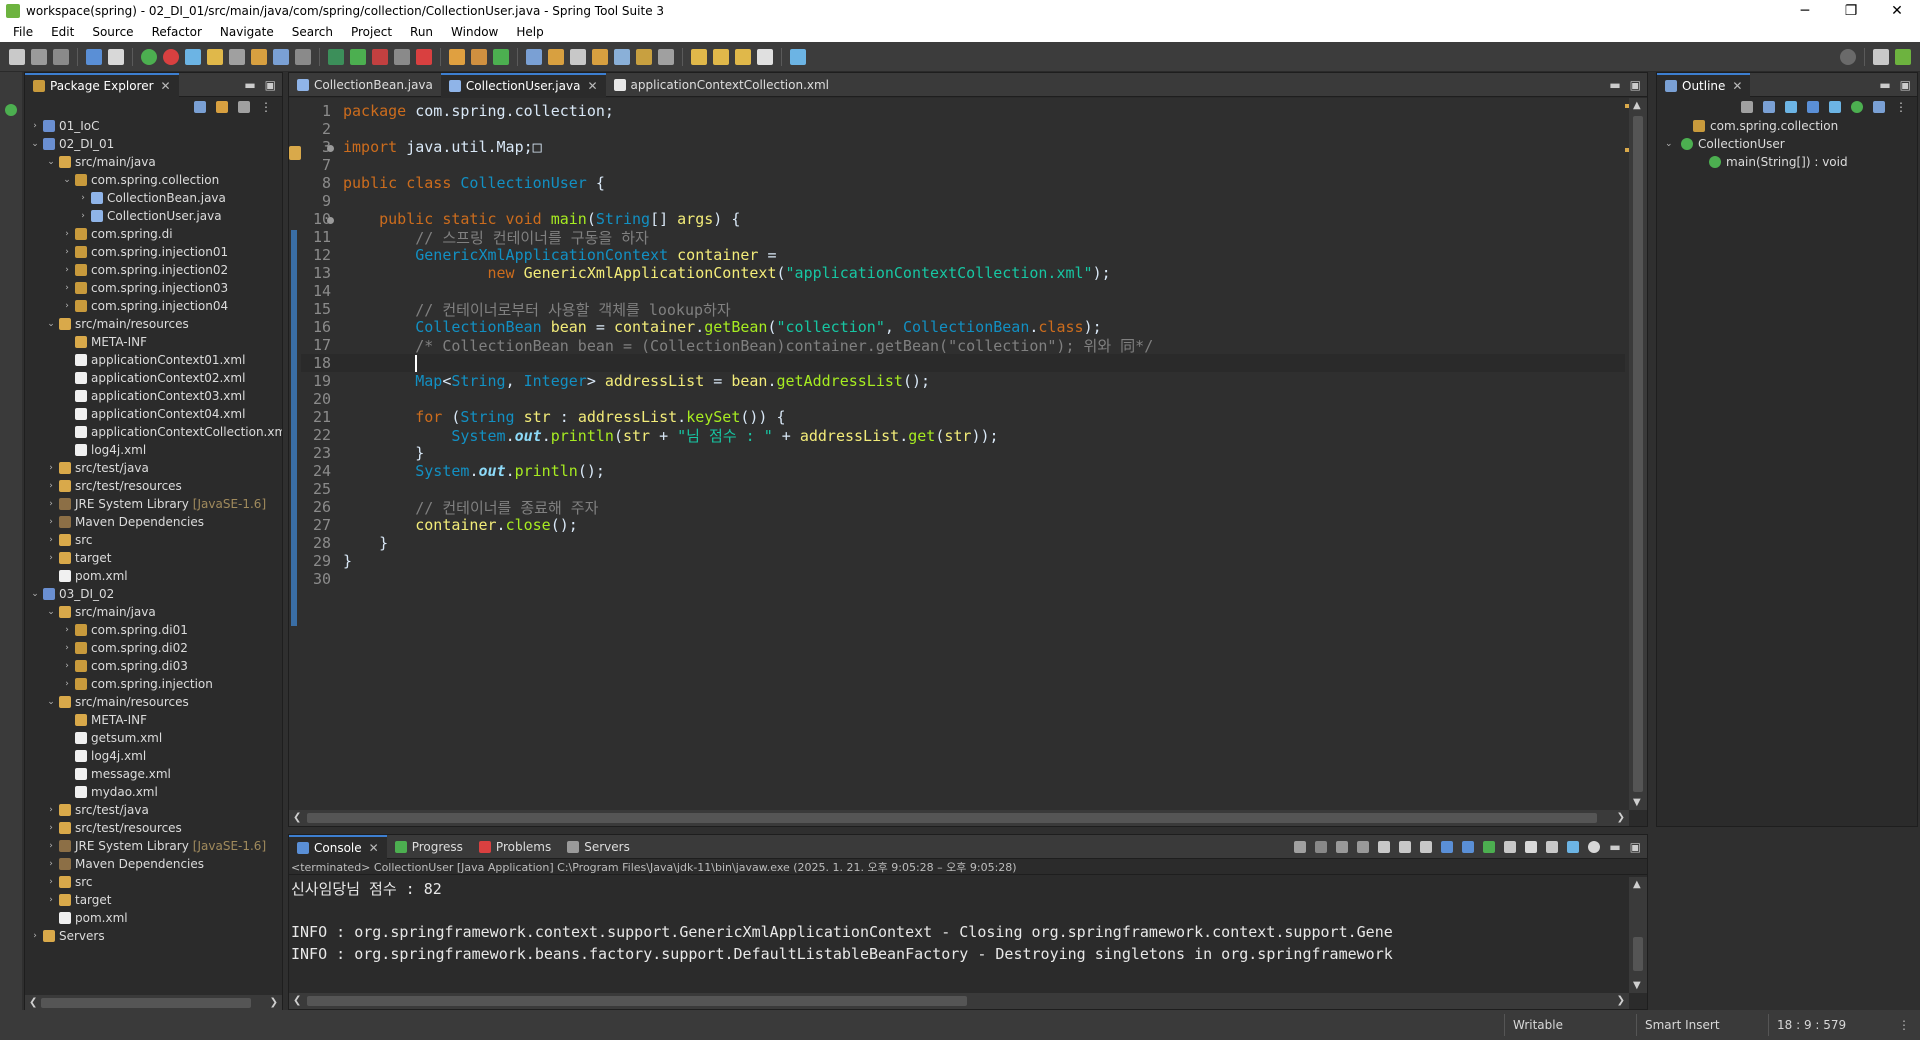 The width and height of the screenshot is (1920, 1040). I want to click on tree-item: ⌄ 03_DI_02, so click(153, 594).